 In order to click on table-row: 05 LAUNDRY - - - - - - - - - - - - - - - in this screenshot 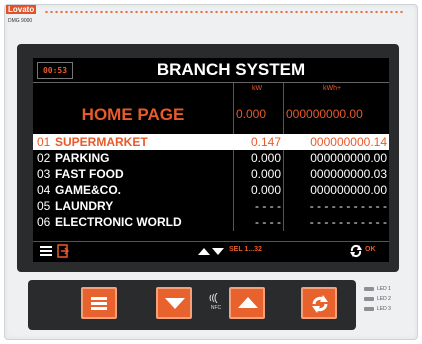, I will do `click(211, 206)`.